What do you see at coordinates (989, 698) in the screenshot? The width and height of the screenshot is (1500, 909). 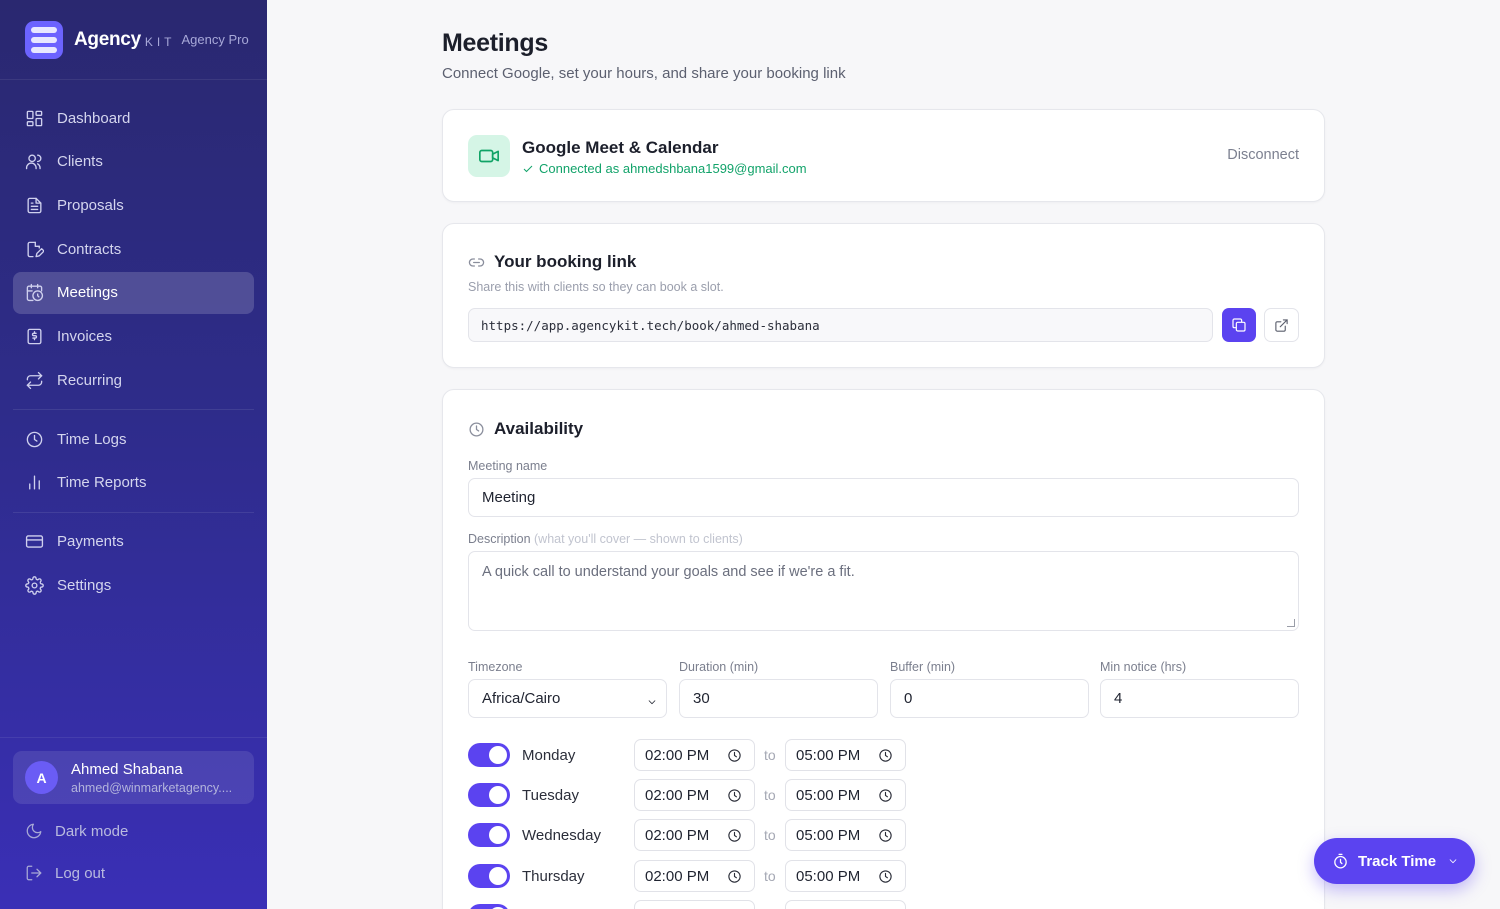 I see `buffer-input: 0` at bounding box center [989, 698].